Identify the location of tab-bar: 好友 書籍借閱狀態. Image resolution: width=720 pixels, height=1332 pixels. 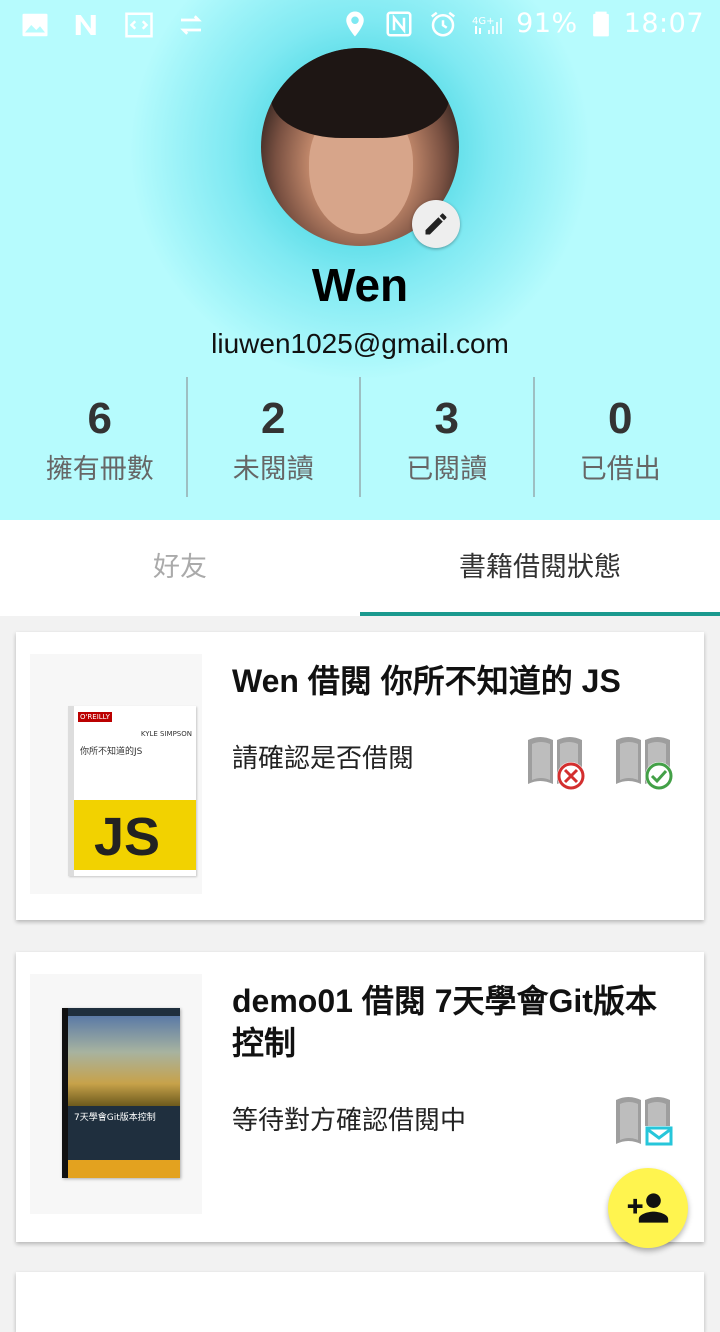
(360, 568).